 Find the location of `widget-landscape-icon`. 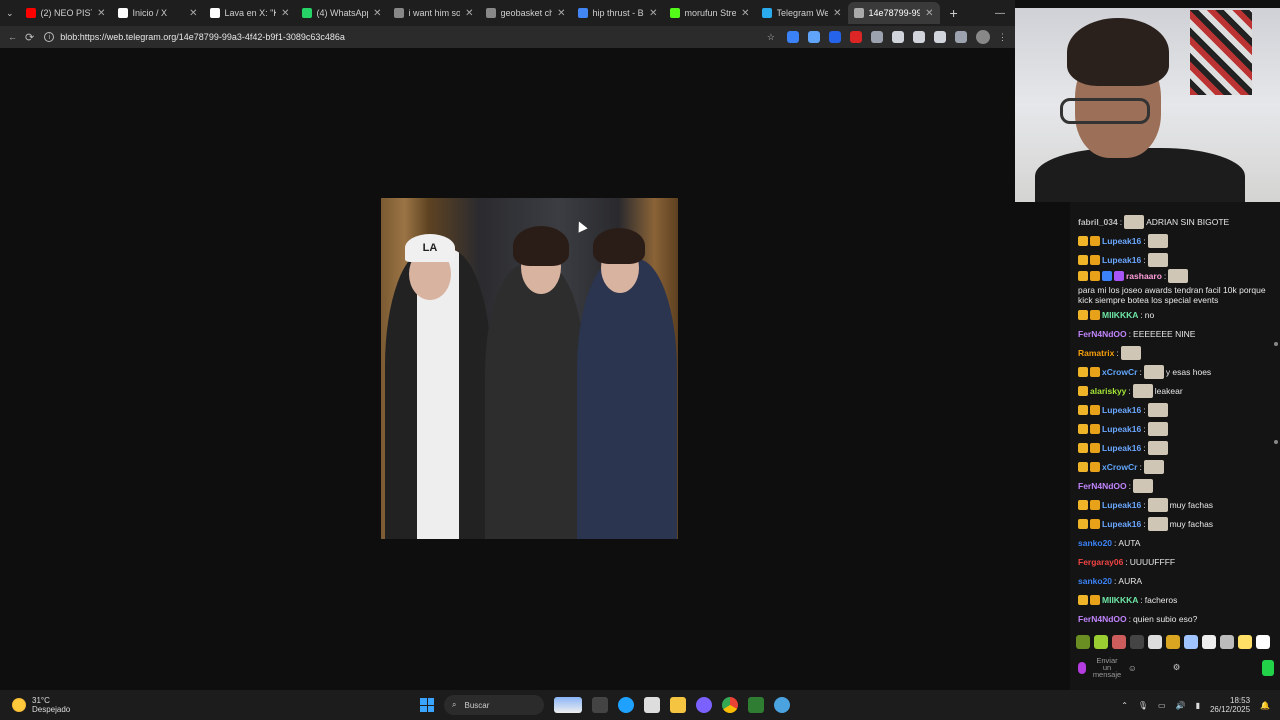

widget-landscape-icon is located at coordinates (568, 705).